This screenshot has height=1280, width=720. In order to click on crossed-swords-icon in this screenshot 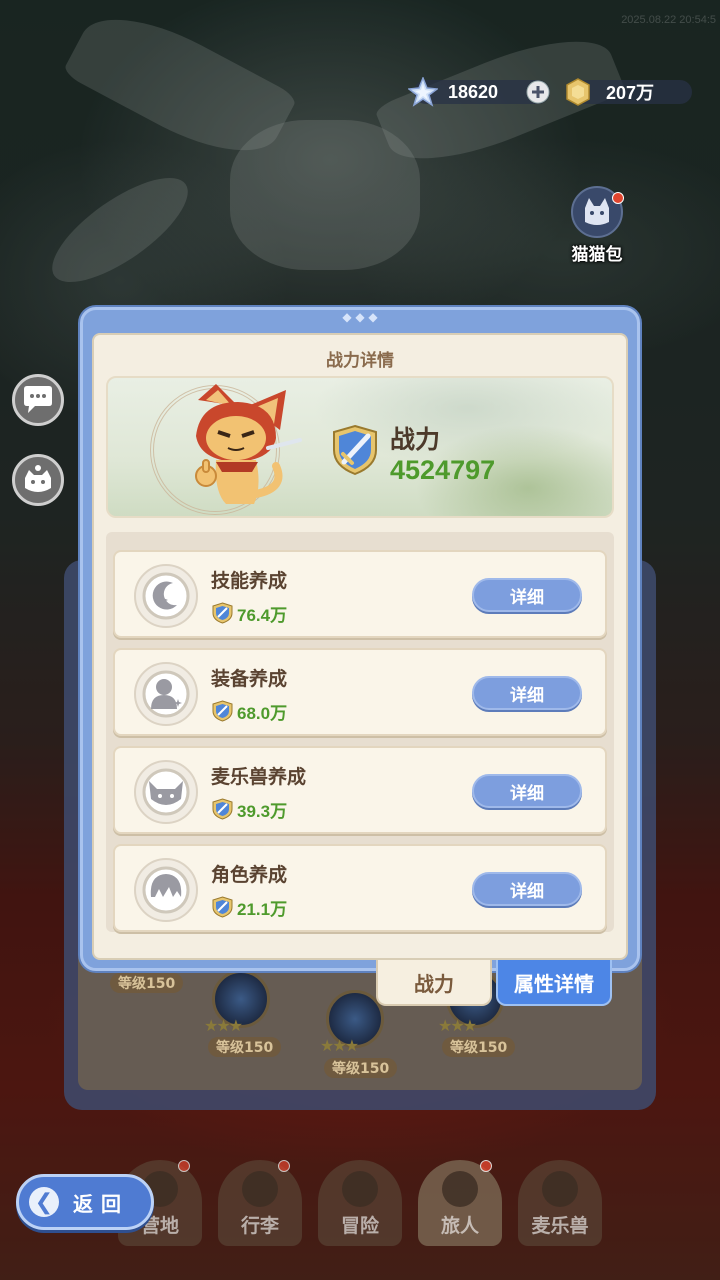, I will do `click(360, 1189)`.